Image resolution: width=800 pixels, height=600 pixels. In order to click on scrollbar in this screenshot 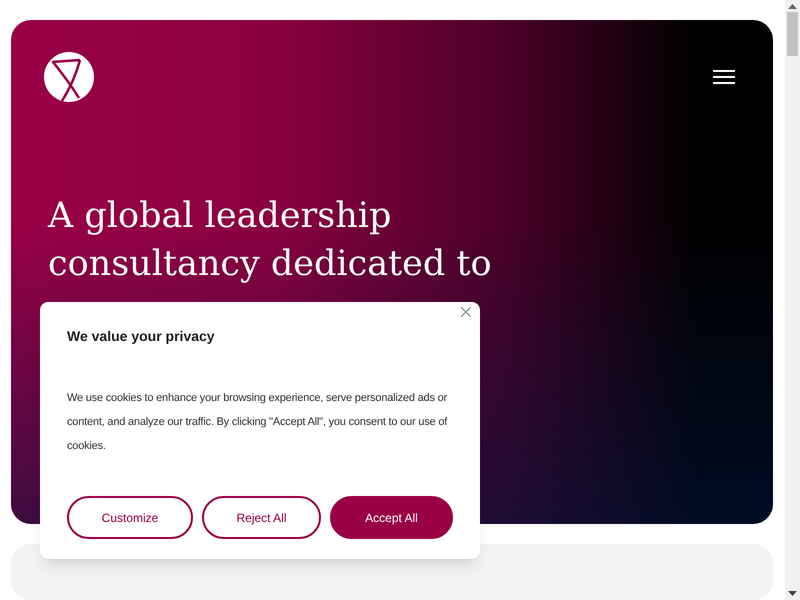, I will do `click(792, 300)`.